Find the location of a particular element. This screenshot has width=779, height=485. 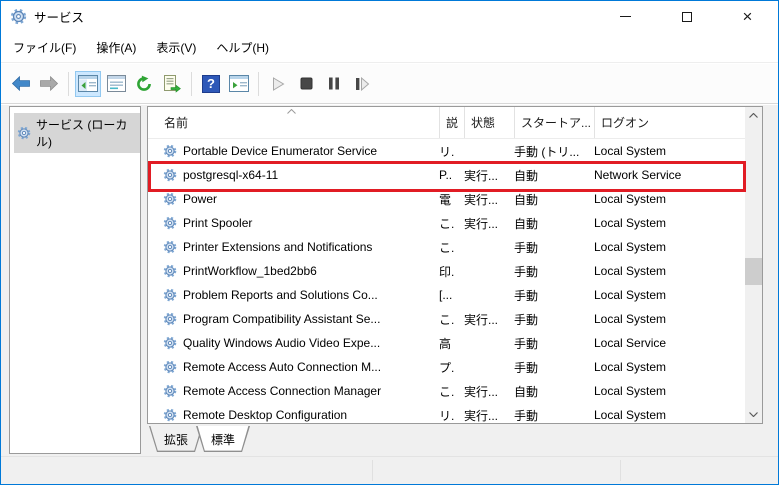

column-header-description: 説 is located at coordinates (451, 122).